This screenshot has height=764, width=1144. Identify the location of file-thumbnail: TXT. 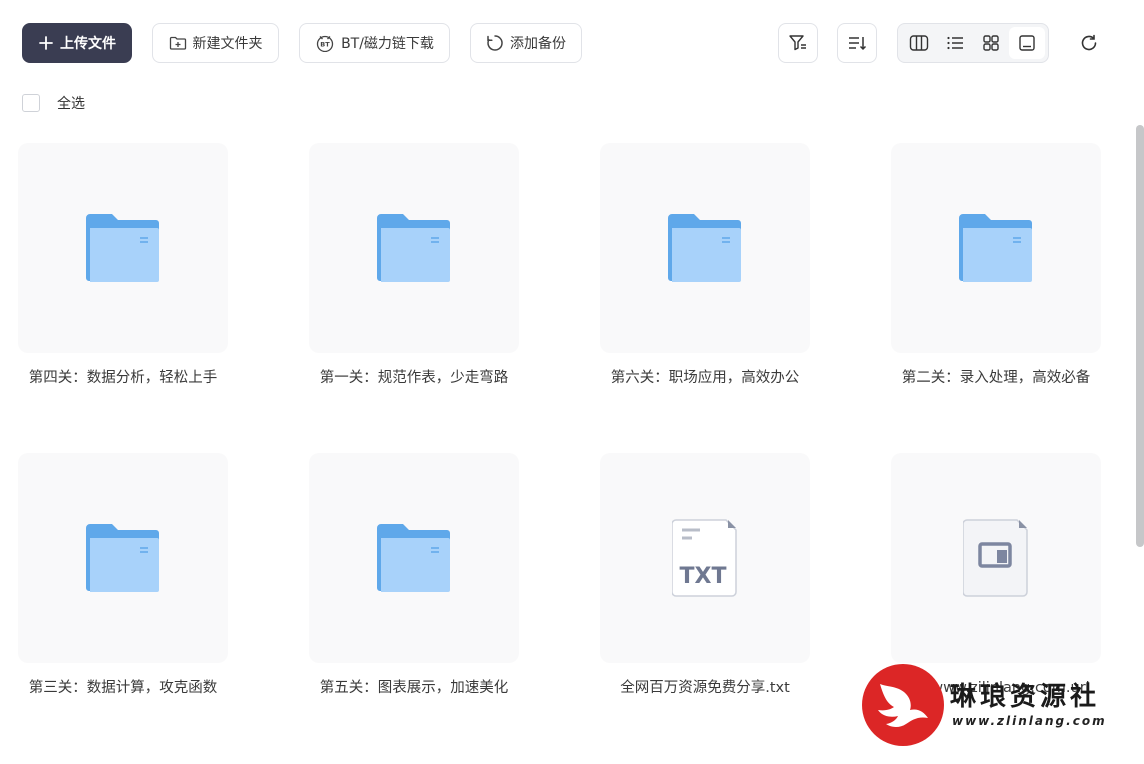
(705, 558).